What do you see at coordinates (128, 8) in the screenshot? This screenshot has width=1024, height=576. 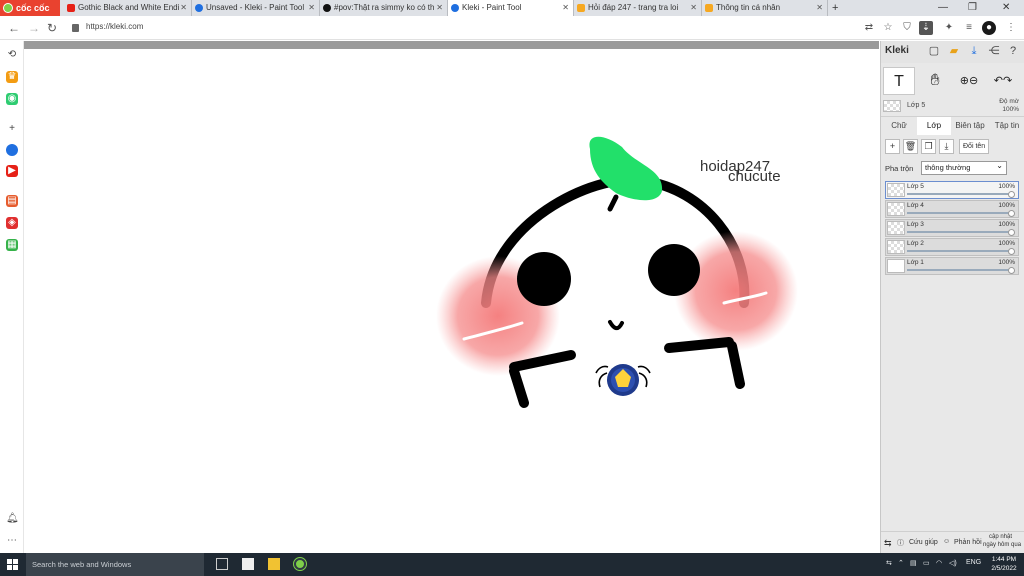 I see `tab-youtube: Gothic Black and White Endi ✕` at bounding box center [128, 8].